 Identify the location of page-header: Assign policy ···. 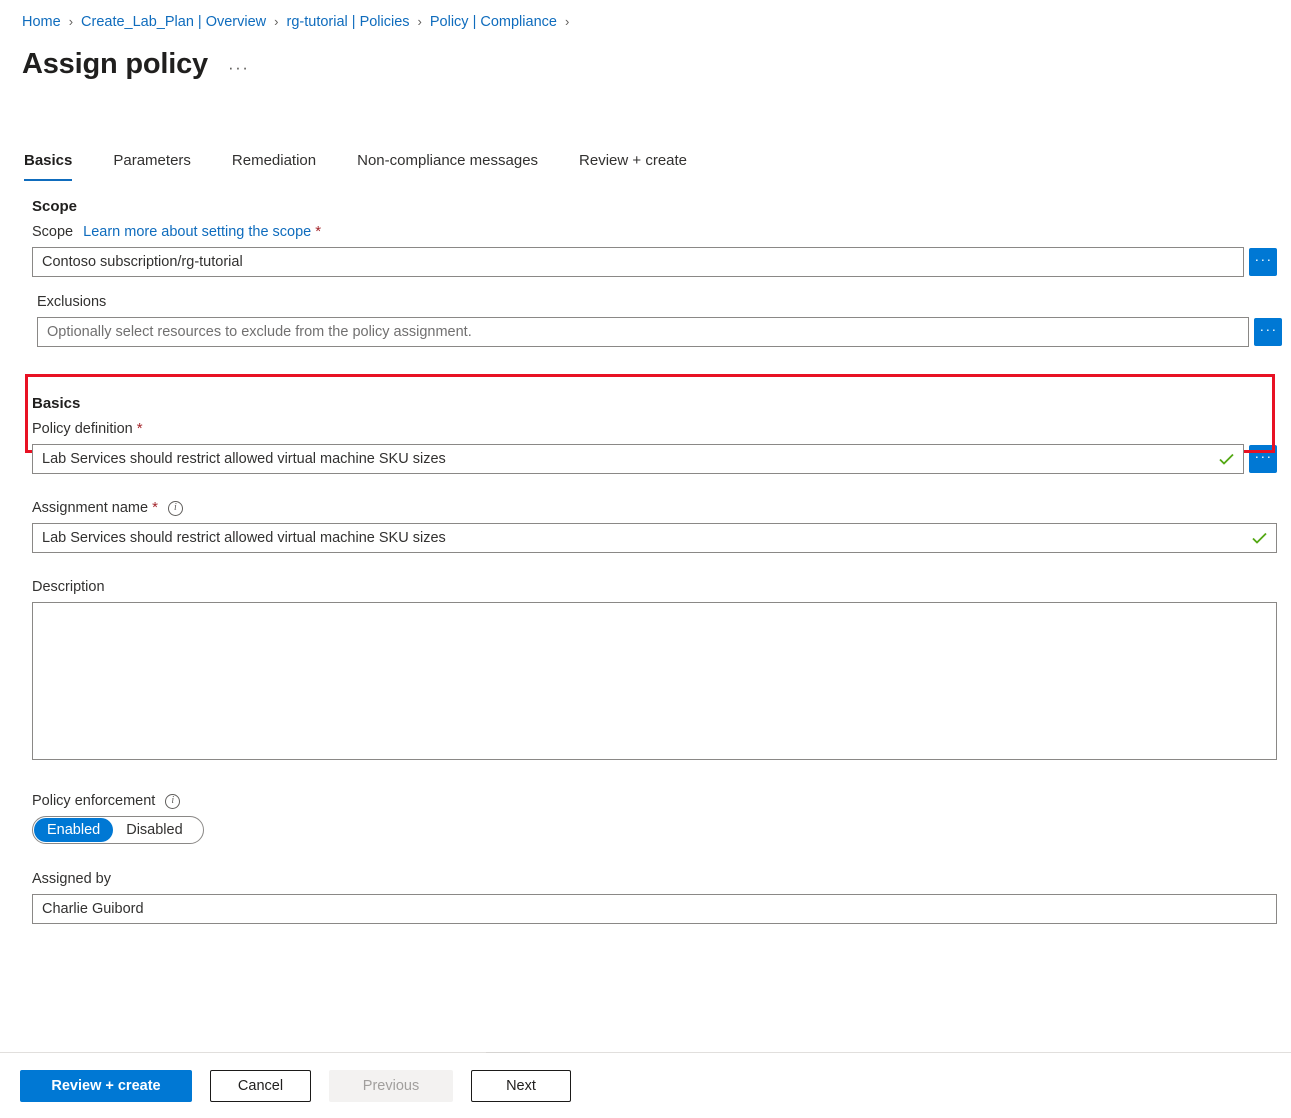
(137, 64).